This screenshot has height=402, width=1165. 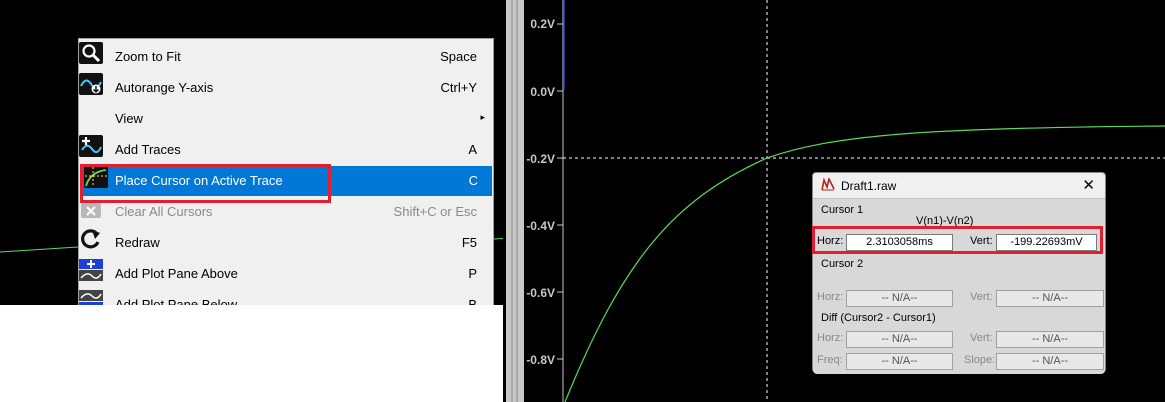 What do you see at coordinates (542, 24) in the screenshot?
I see `y-tick-label: 0.2V` at bounding box center [542, 24].